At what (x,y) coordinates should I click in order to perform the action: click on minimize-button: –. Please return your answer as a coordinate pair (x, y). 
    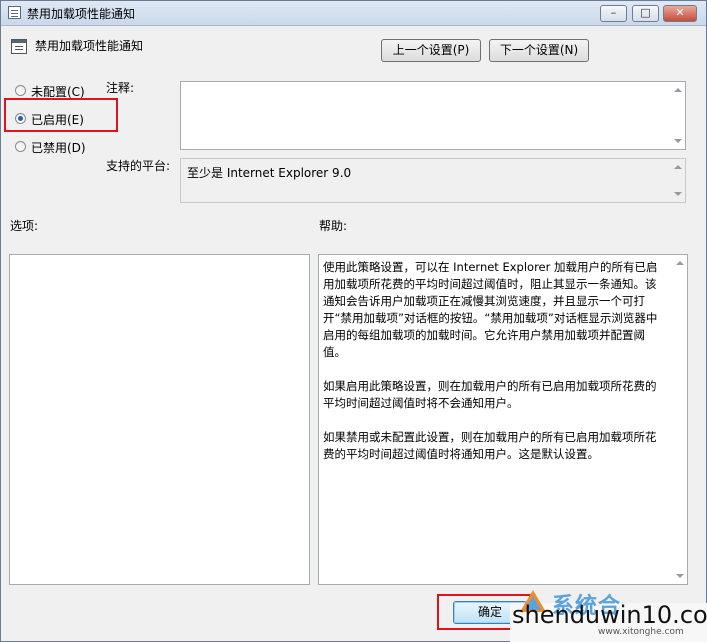
    Looking at the image, I should click on (613, 13).